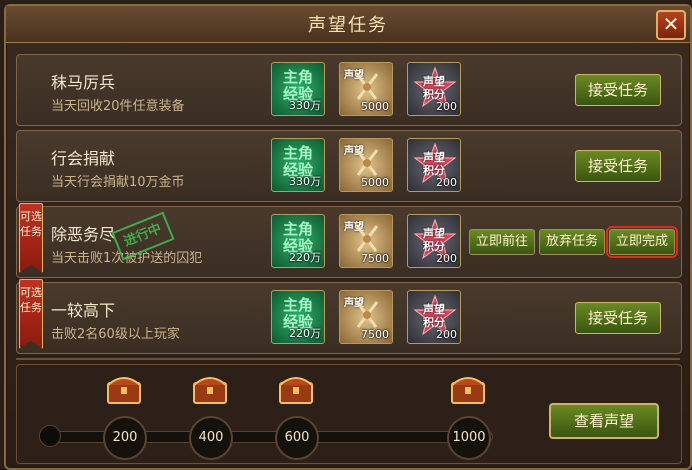 This screenshot has height=470, width=692. What do you see at coordinates (50, 436) in the screenshot?
I see `progress-start-knob` at bounding box center [50, 436].